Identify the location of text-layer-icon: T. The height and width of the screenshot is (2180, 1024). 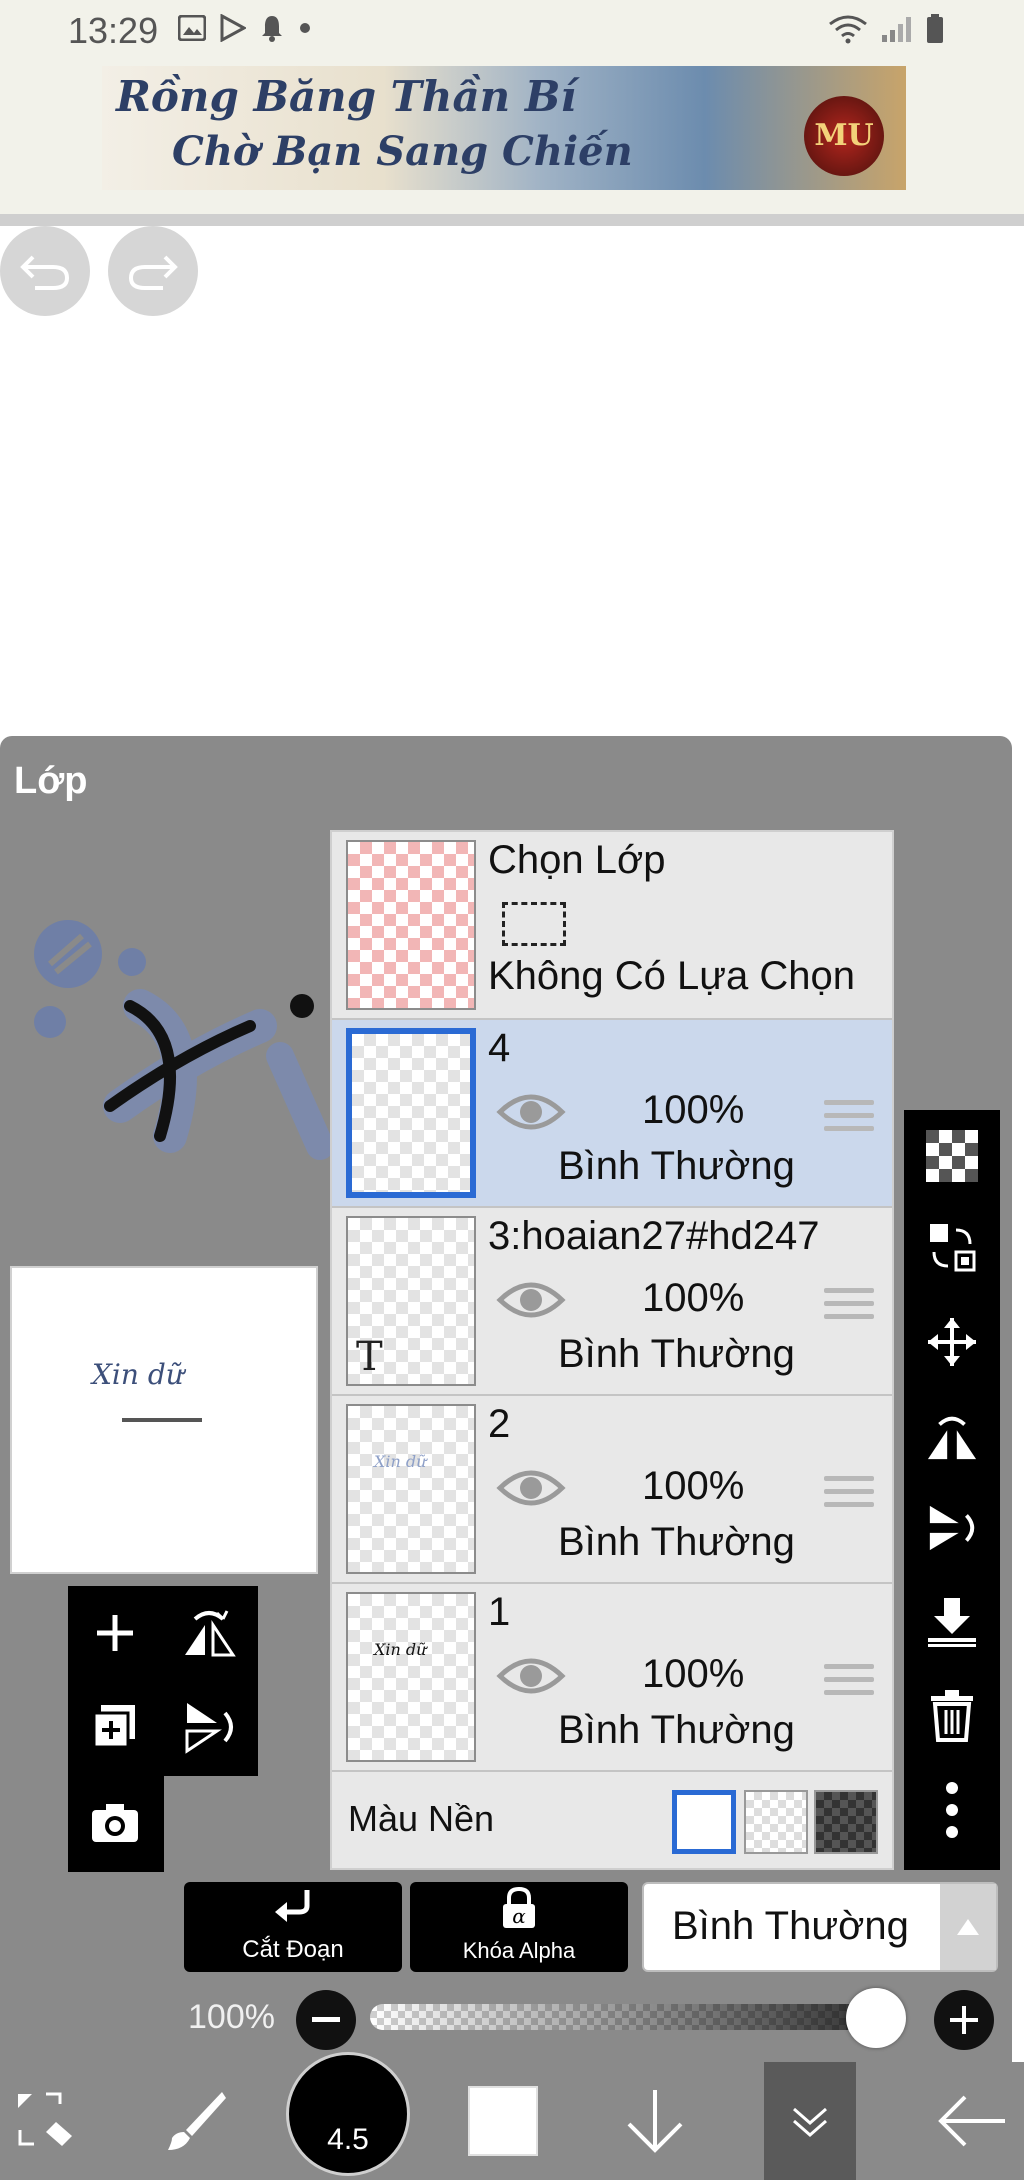
(369, 1357).